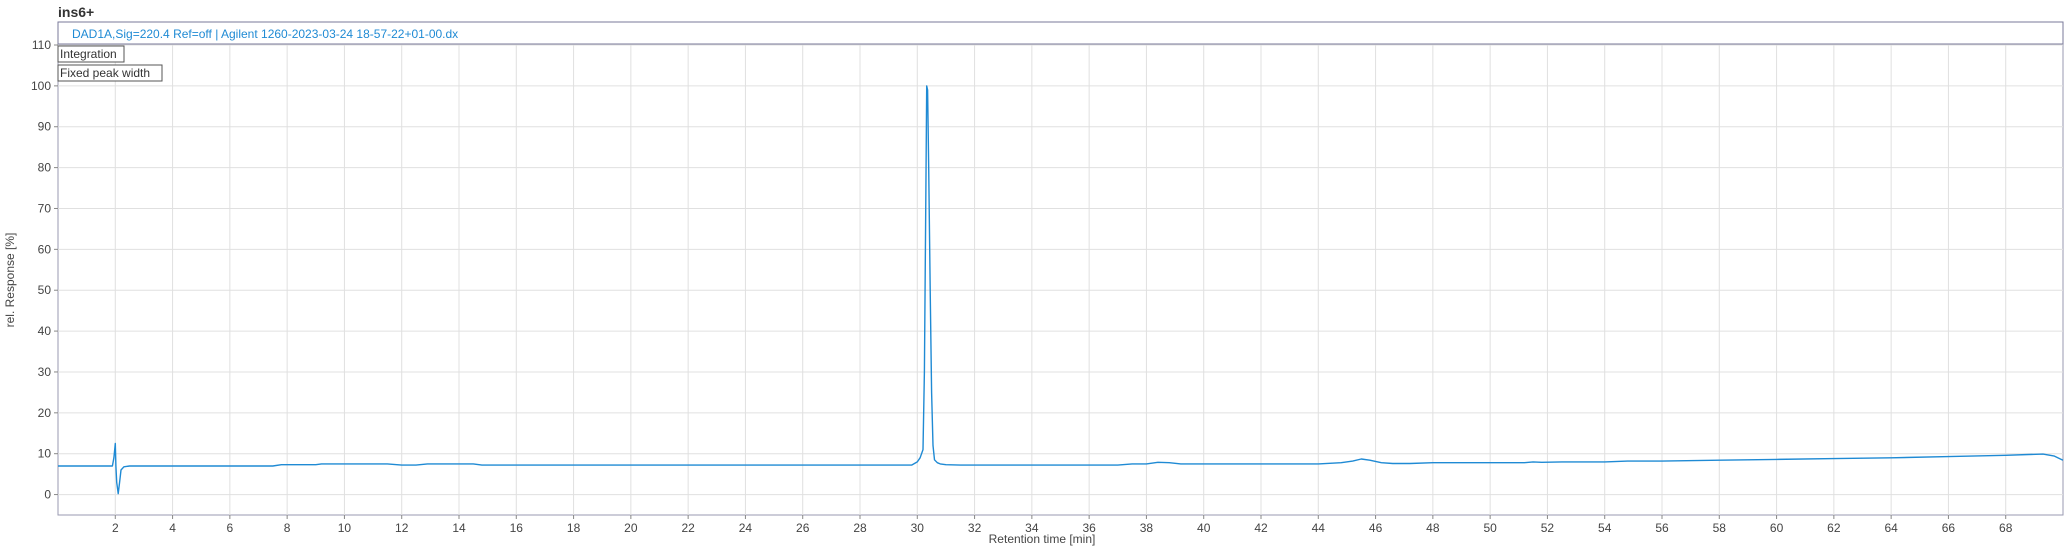 This screenshot has width=2067, height=549. Describe the element at coordinates (1662, 528) in the screenshot. I see `x-tick-label: 56` at that location.